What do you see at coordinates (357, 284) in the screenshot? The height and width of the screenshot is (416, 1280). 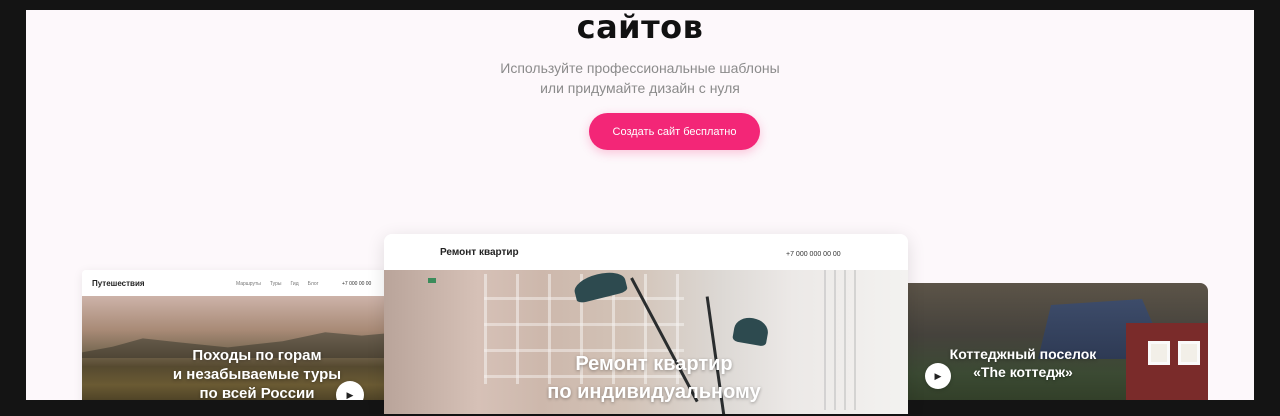 I see `preview-phone: +7 000 00 00` at bounding box center [357, 284].